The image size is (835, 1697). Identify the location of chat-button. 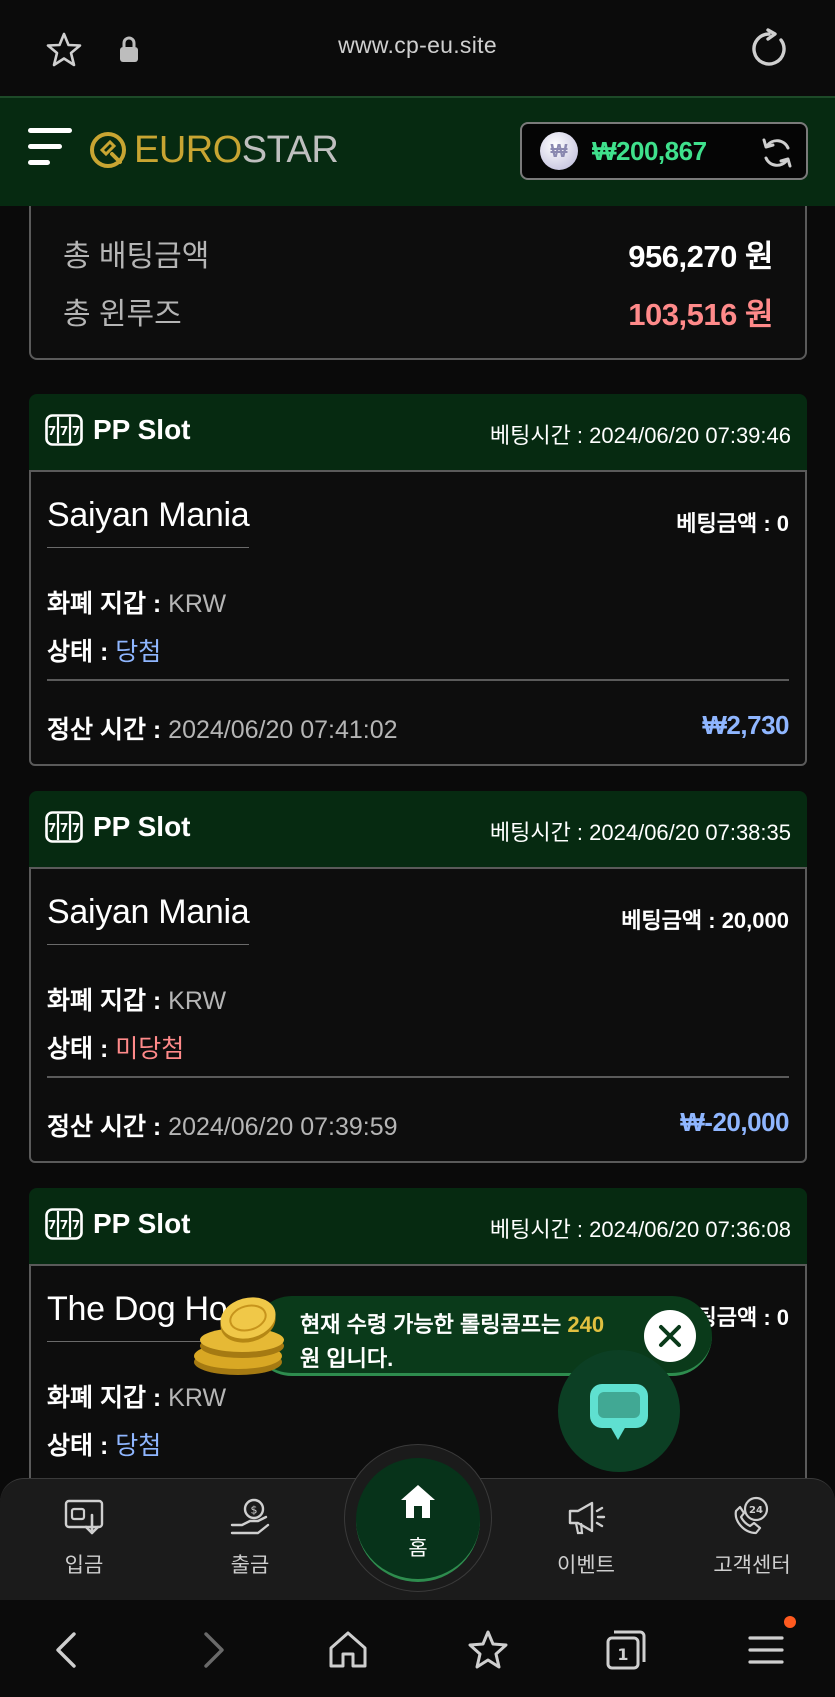
(619, 1411).